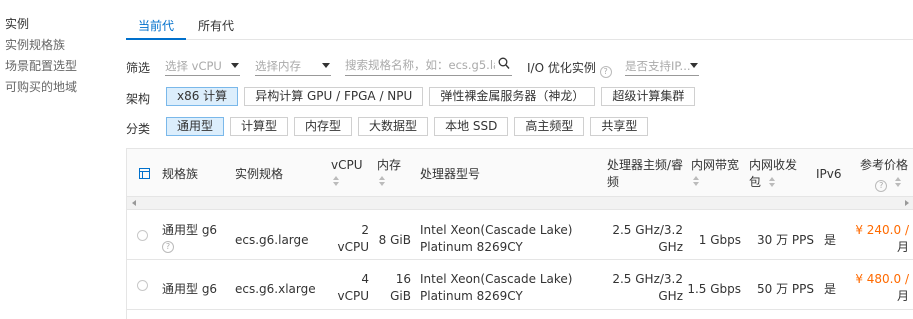 The width and height of the screenshot is (913, 319). I want to click on cell-memory-unit: GiB, so click(400, 296).